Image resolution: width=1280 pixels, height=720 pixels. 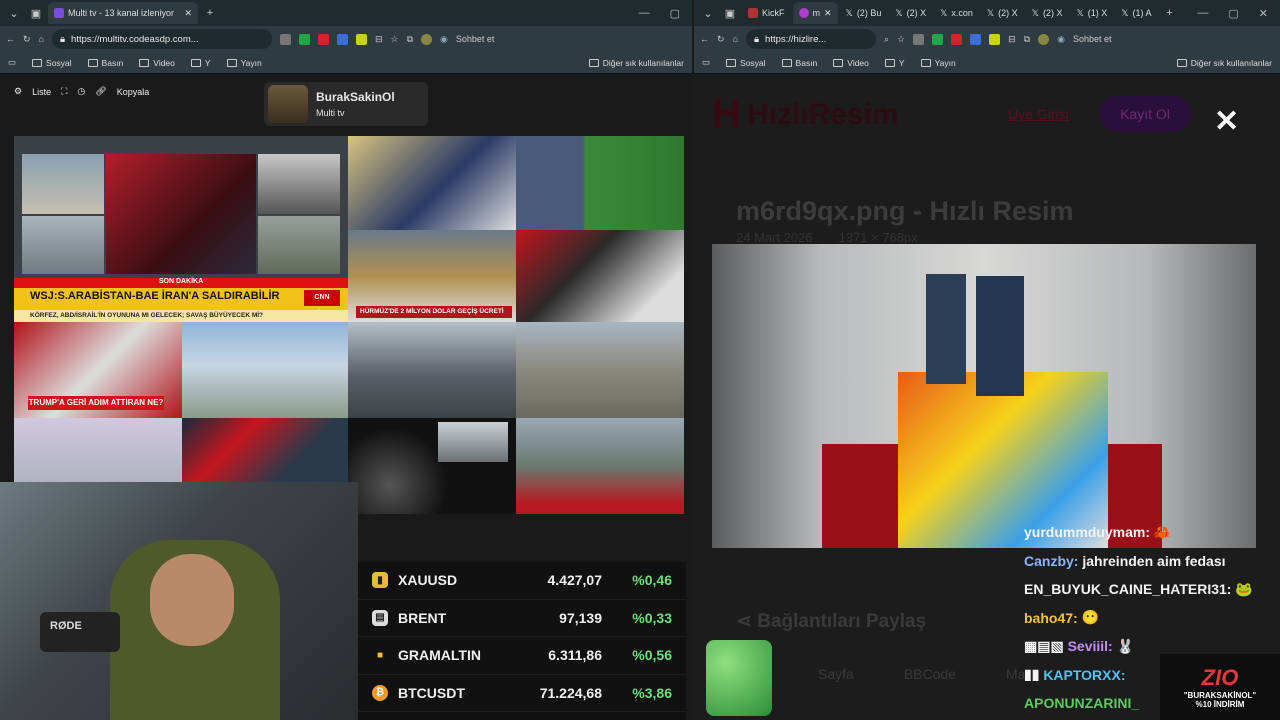 What do you see at coordinates (100, 91) in the screenshot?
I see `link-icon: 🔗︎` at bounding box center [100, 91].